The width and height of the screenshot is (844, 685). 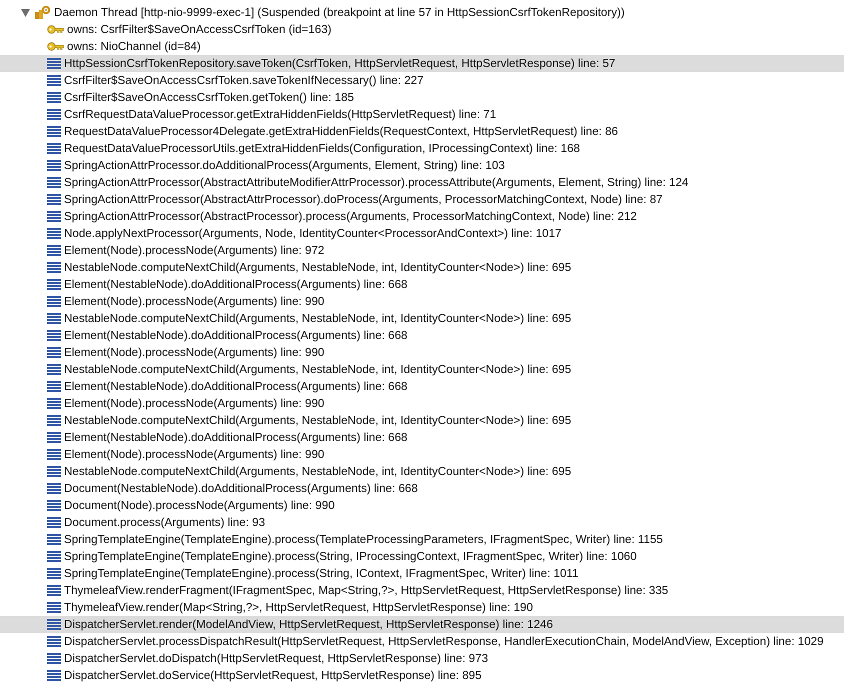 What do you see at coordinates (134, 46) in the screenshot?
I see `monitor-label: owns: NioChannel (id=84)` at bounding box center [134, 46].